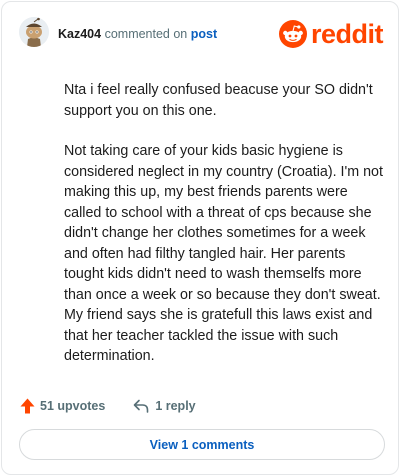  I want to click on reply-button: 1 reply, so click(164, 406).